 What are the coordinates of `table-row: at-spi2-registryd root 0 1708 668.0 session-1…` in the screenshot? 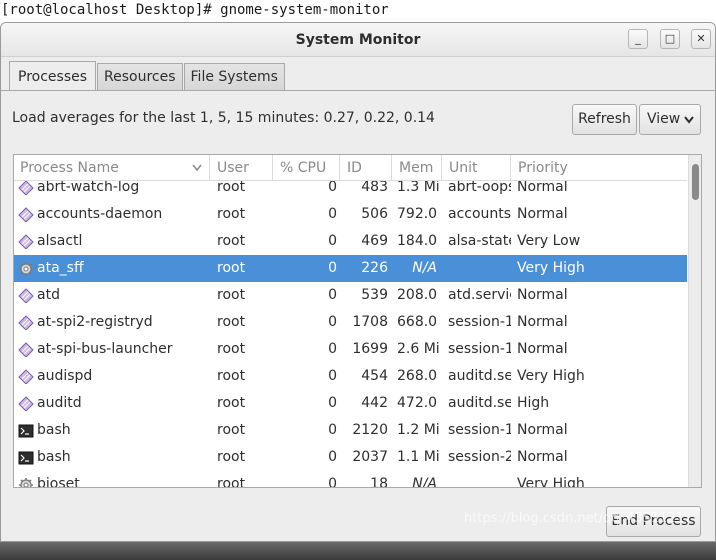 It's located at (350, 322).